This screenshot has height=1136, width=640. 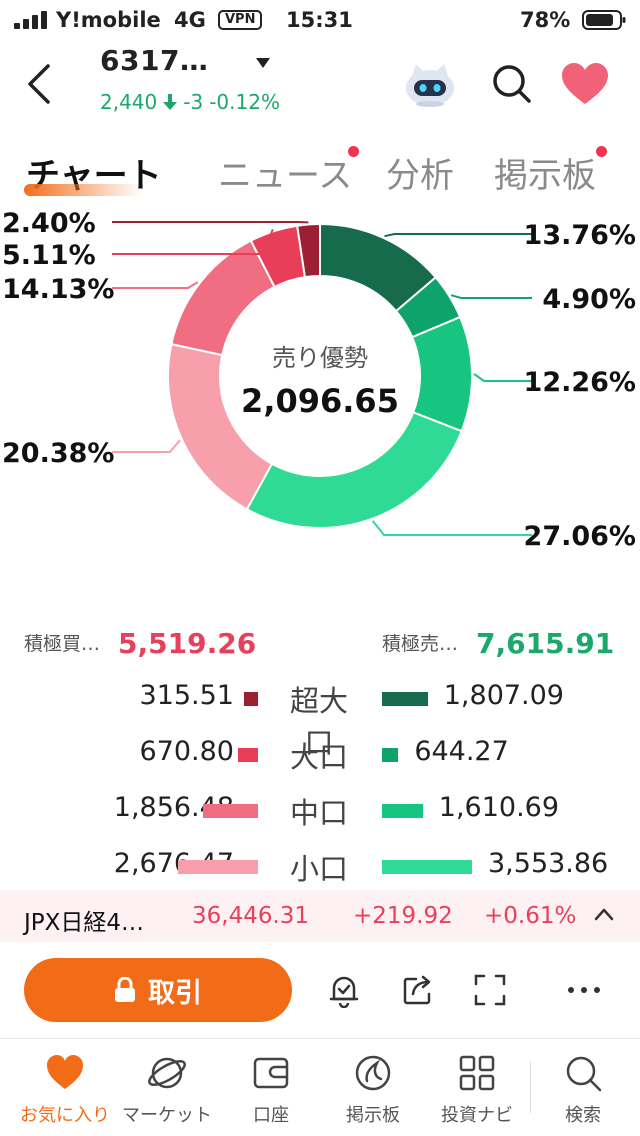 I want to click on planet-icon, so click(x=167, y=1073).